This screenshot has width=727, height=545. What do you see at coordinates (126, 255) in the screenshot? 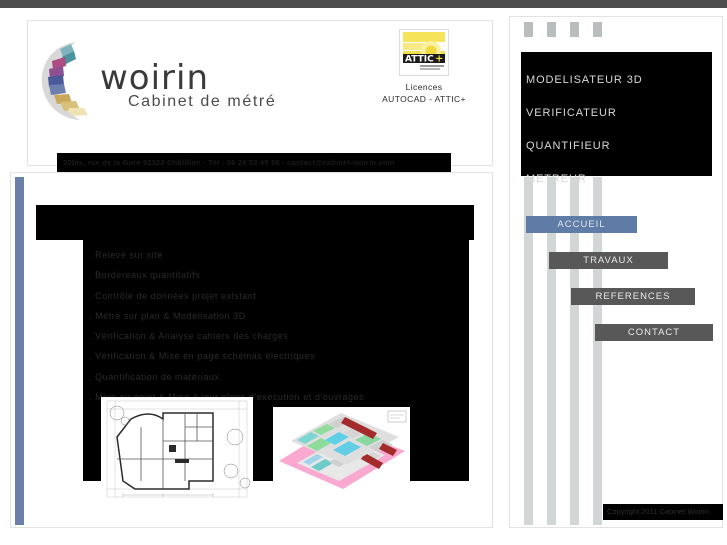
I see `list-item: . Relevé sur site` at bounding box center [126, 255].